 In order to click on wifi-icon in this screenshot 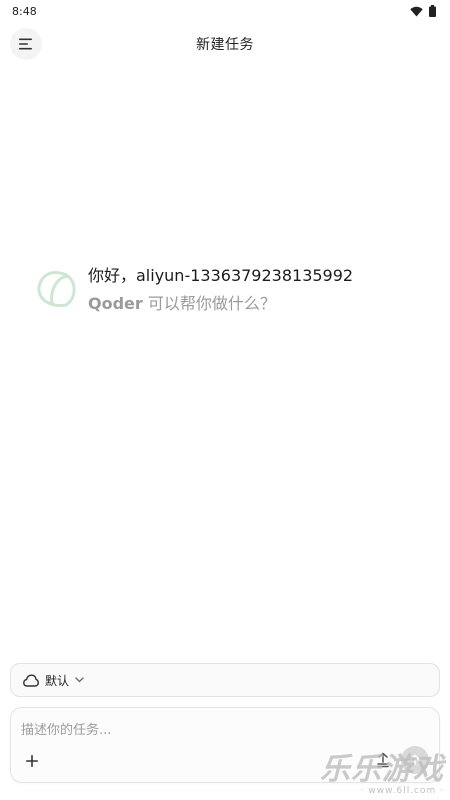, I will do `click(416, 11)`.